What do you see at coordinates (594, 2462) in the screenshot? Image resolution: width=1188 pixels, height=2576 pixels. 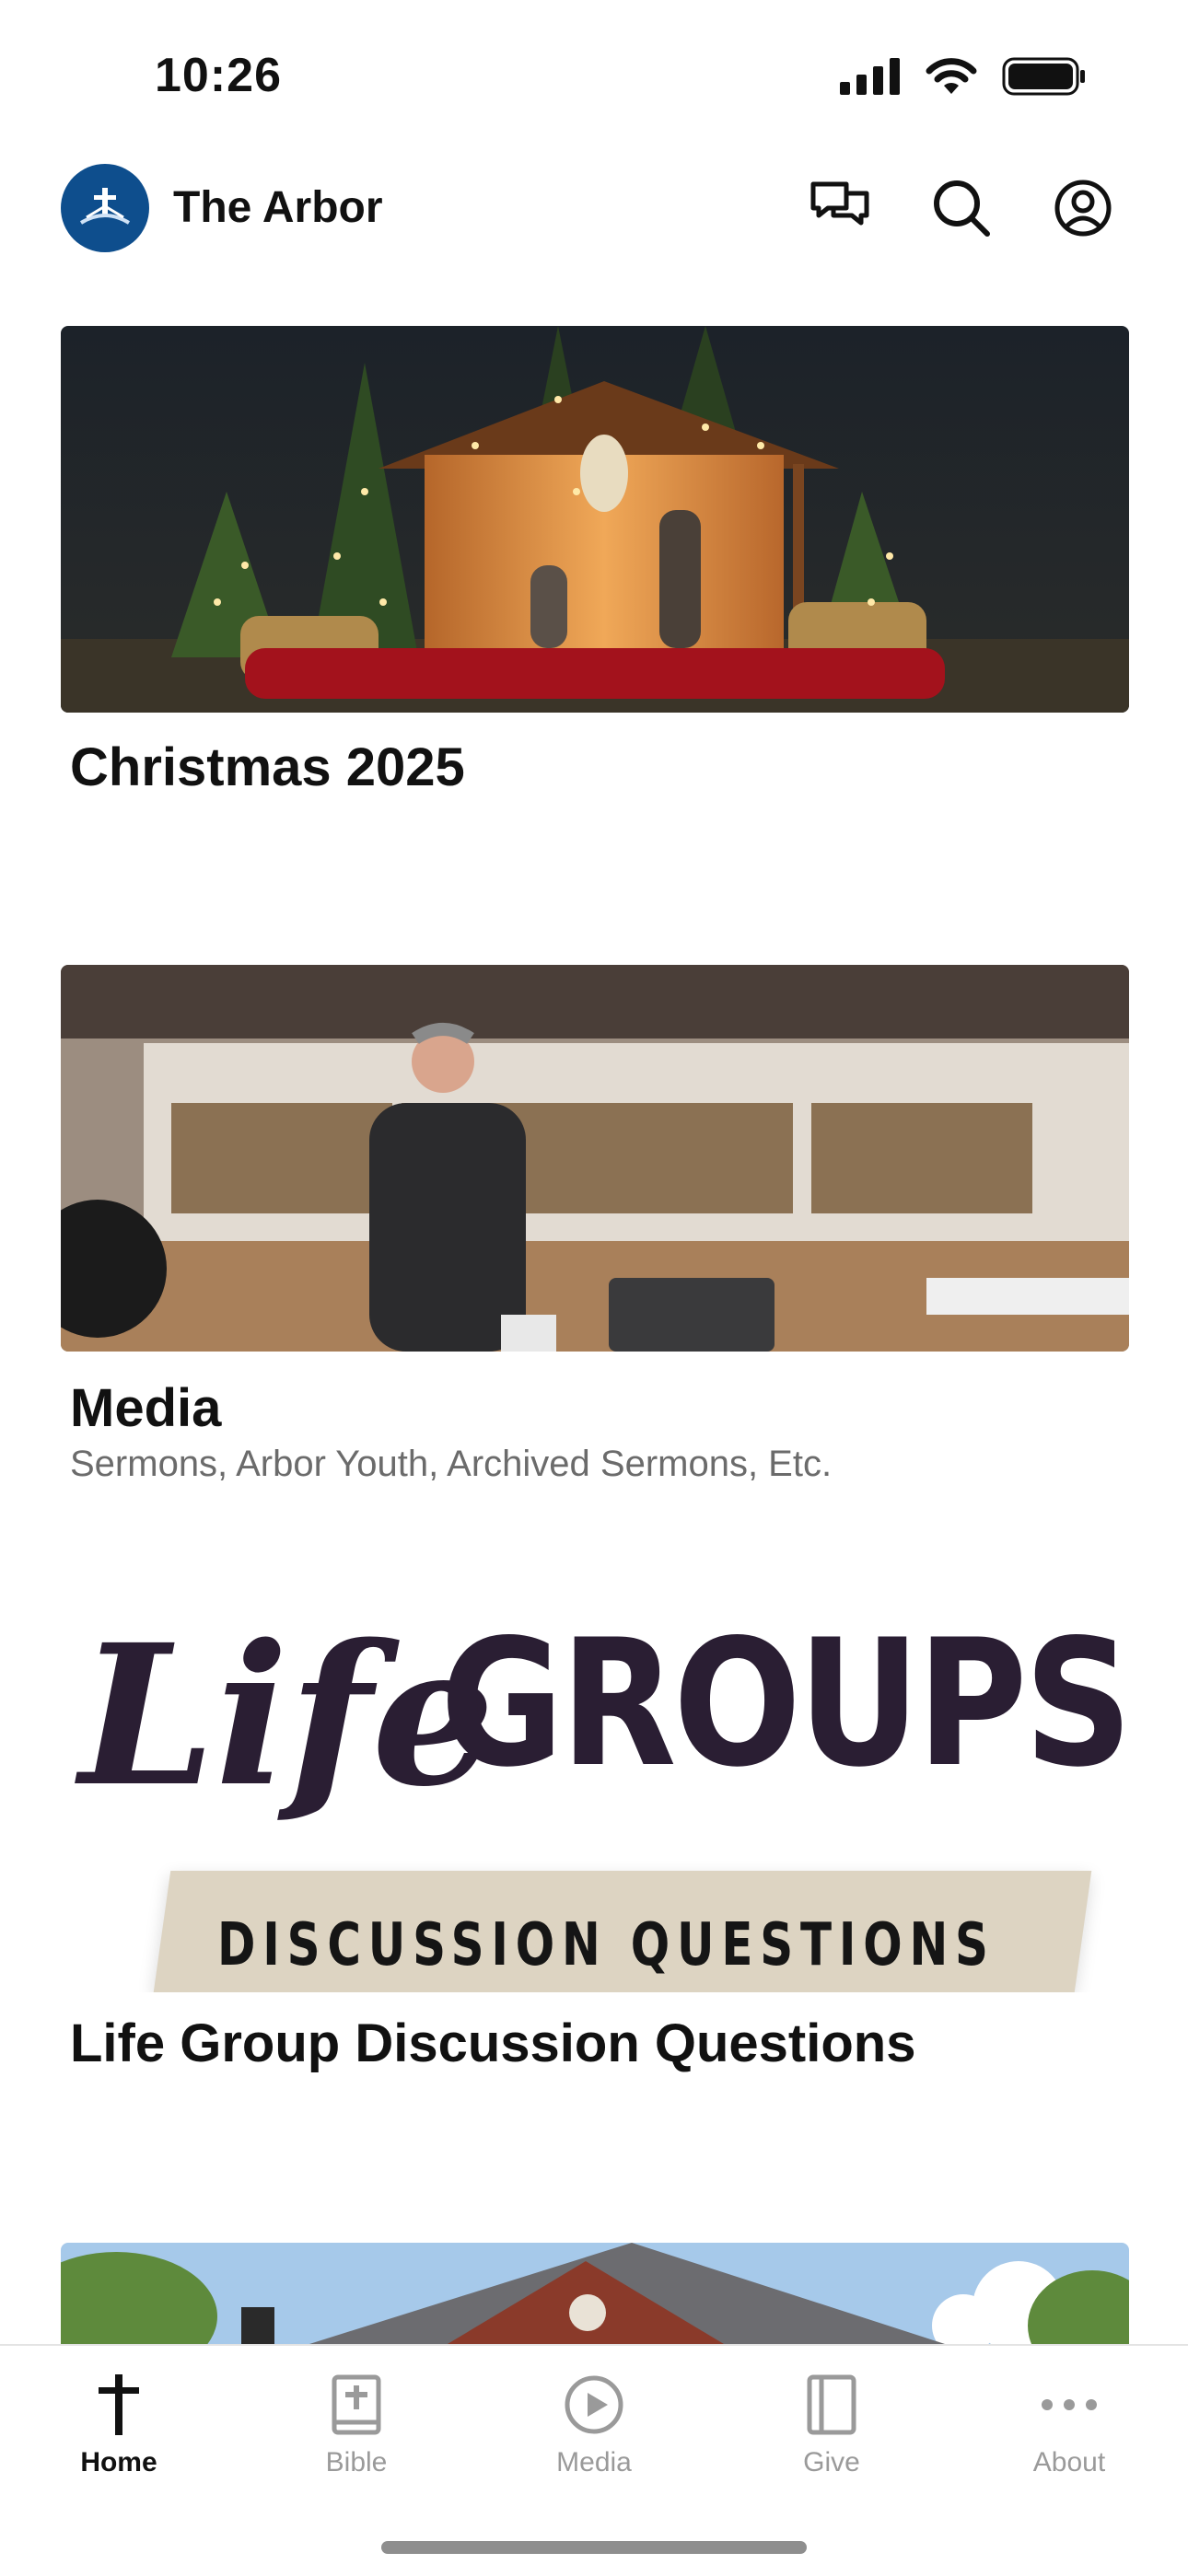 I see `tab-label: Media` at bounding box center [594, 2462].